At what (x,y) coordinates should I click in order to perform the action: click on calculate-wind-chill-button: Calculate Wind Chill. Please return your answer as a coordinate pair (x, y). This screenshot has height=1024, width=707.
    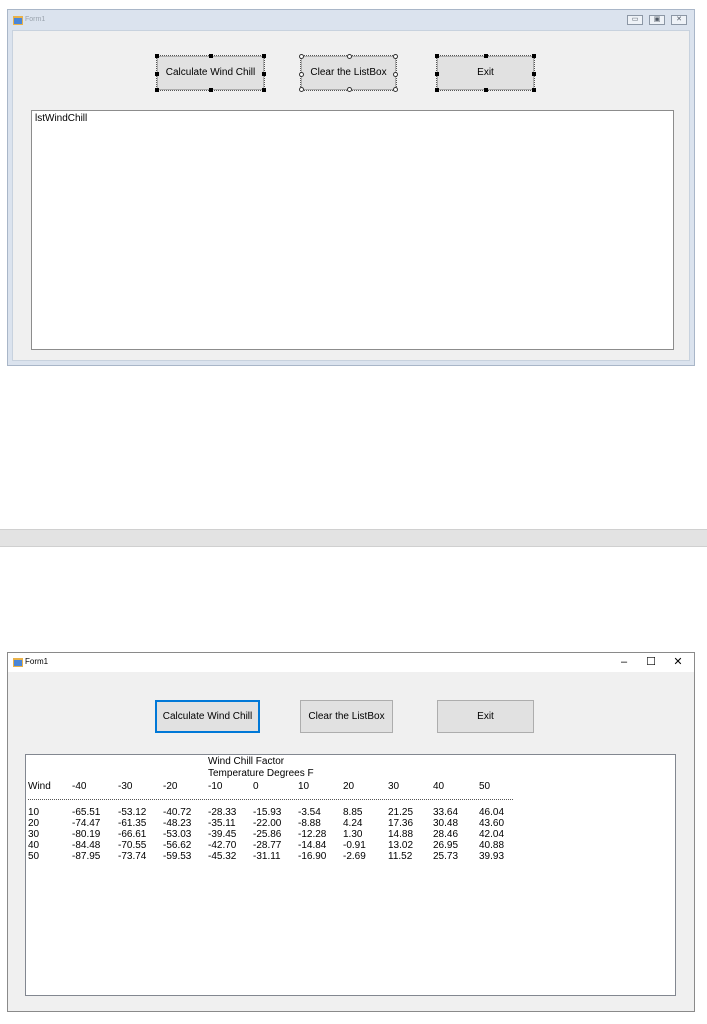
    Looking at the image, I should click on (207, 716).